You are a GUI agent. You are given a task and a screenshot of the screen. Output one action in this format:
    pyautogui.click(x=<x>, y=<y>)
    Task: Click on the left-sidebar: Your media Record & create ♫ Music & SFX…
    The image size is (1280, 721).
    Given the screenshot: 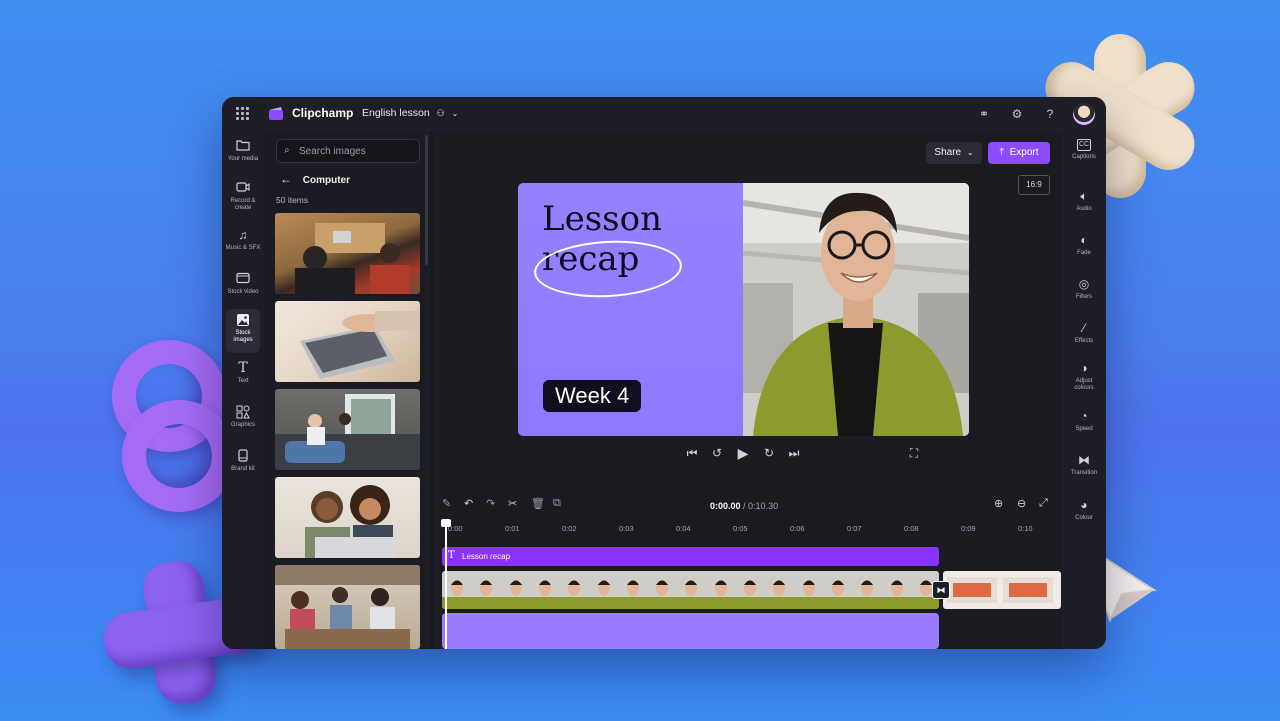 What is the action you would take?
    pyautogui.click(x=243, y=390)
    